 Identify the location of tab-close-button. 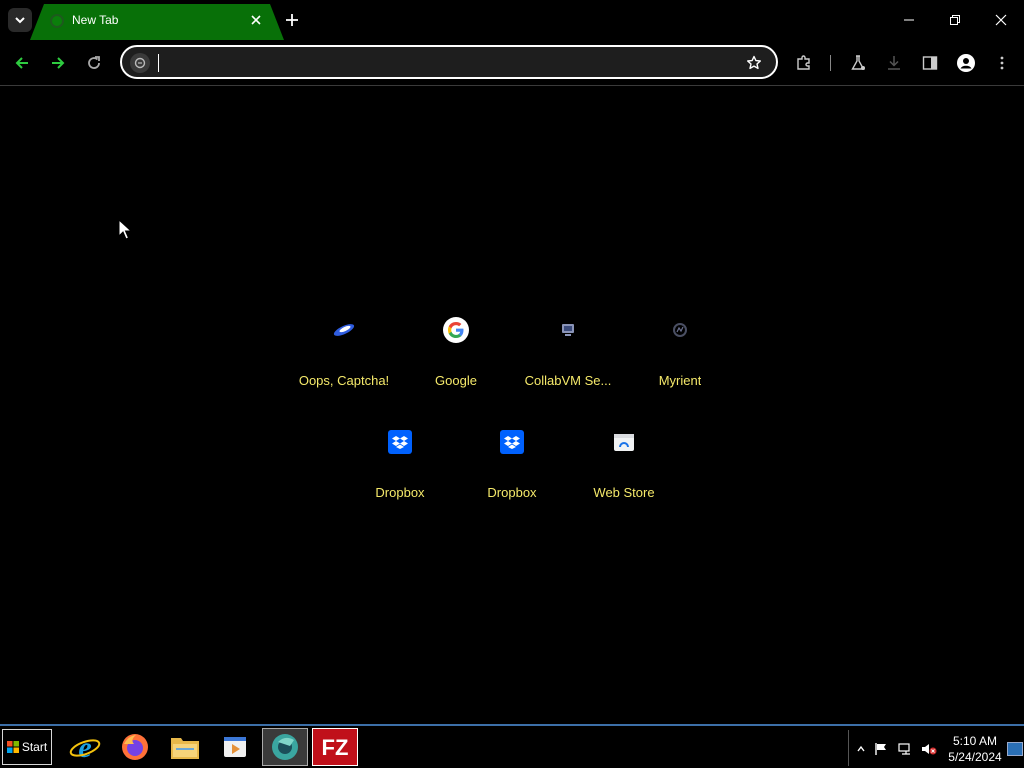
(256, 20).